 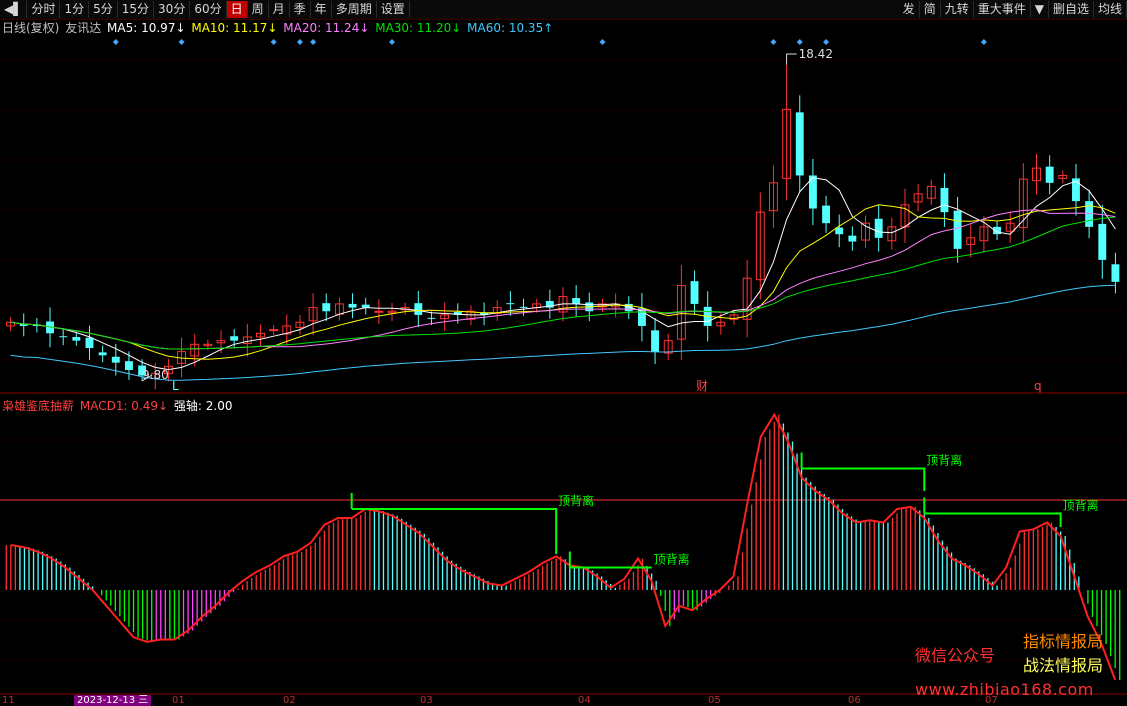 I want to click on time-tick: 01, so click(x=178, y=700).